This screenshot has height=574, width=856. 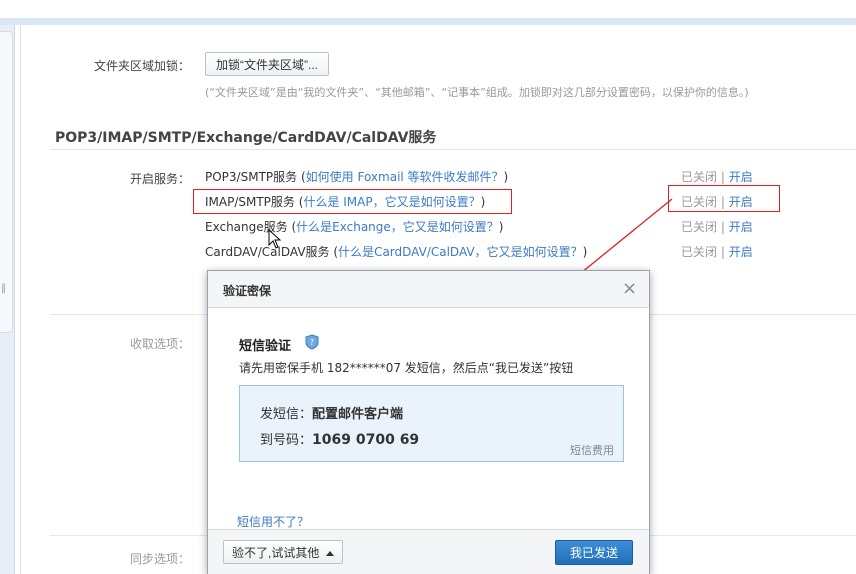 I want to click on service-status-carddav: 已关闭 | 开启, so click(x=717, y=251).